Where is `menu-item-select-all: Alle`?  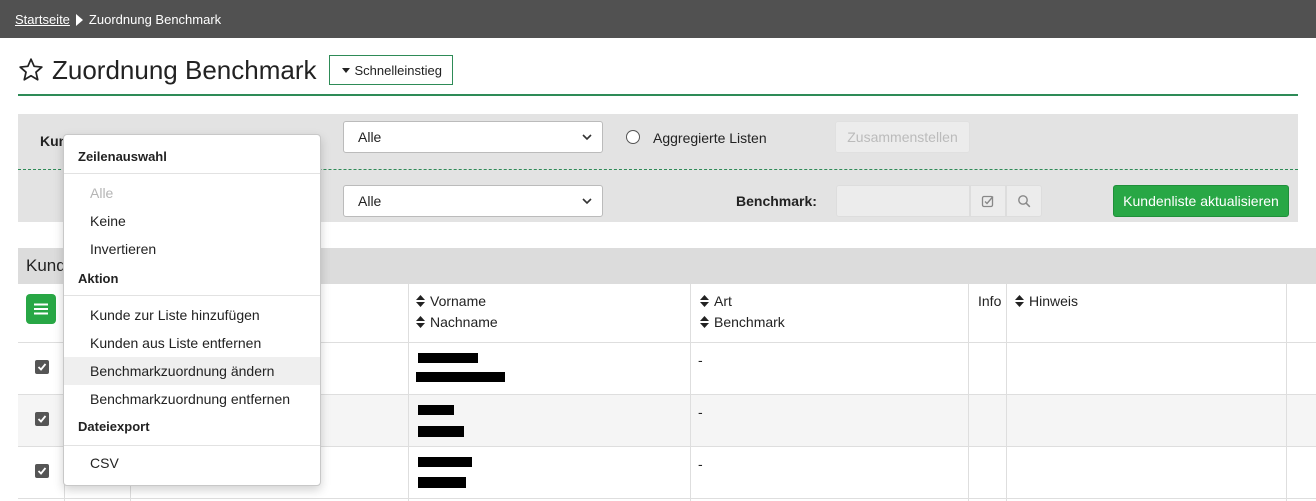 menu-item-select-all: Alle is located at coordinates (192, 193).